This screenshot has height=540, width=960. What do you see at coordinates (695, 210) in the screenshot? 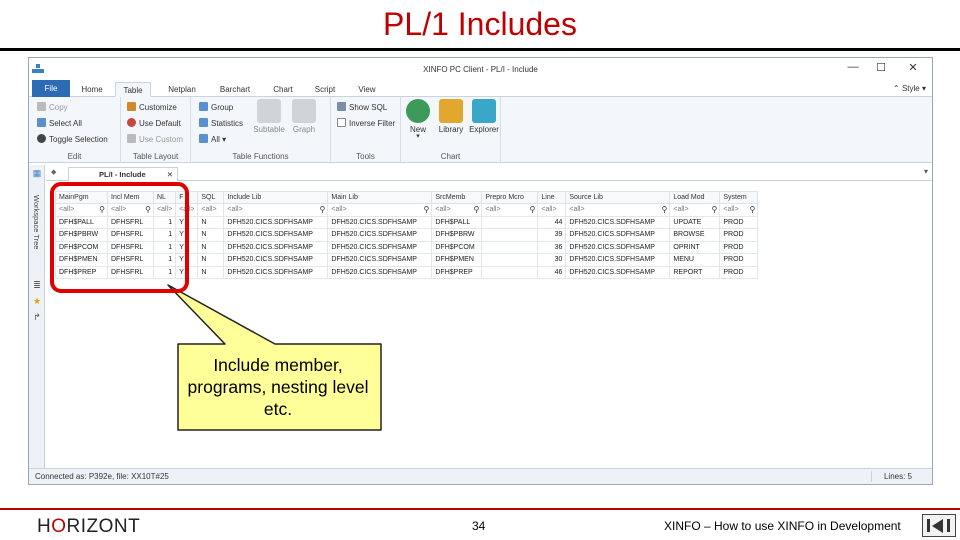
I see `filter-cell-load-mod: <all> ⚲` at bounding box center [695, 210].